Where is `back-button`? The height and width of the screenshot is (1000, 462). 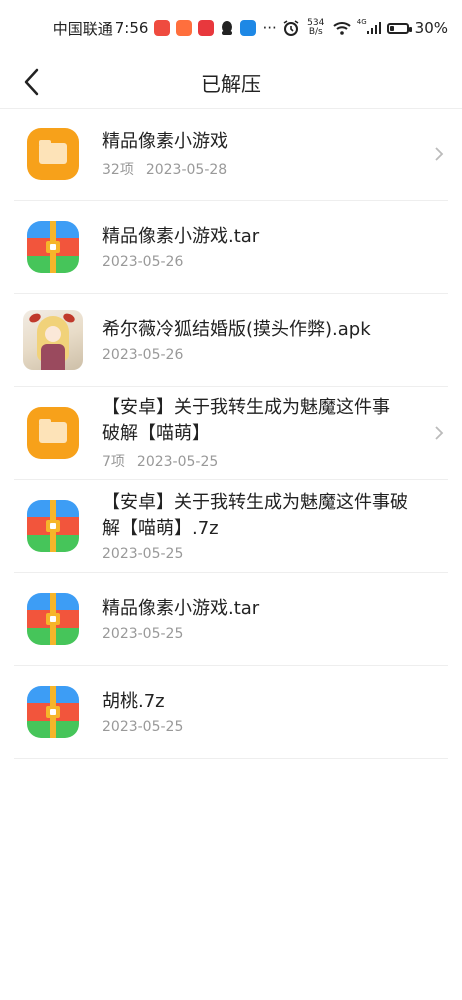 back-button is located at coordinates (32, 82).